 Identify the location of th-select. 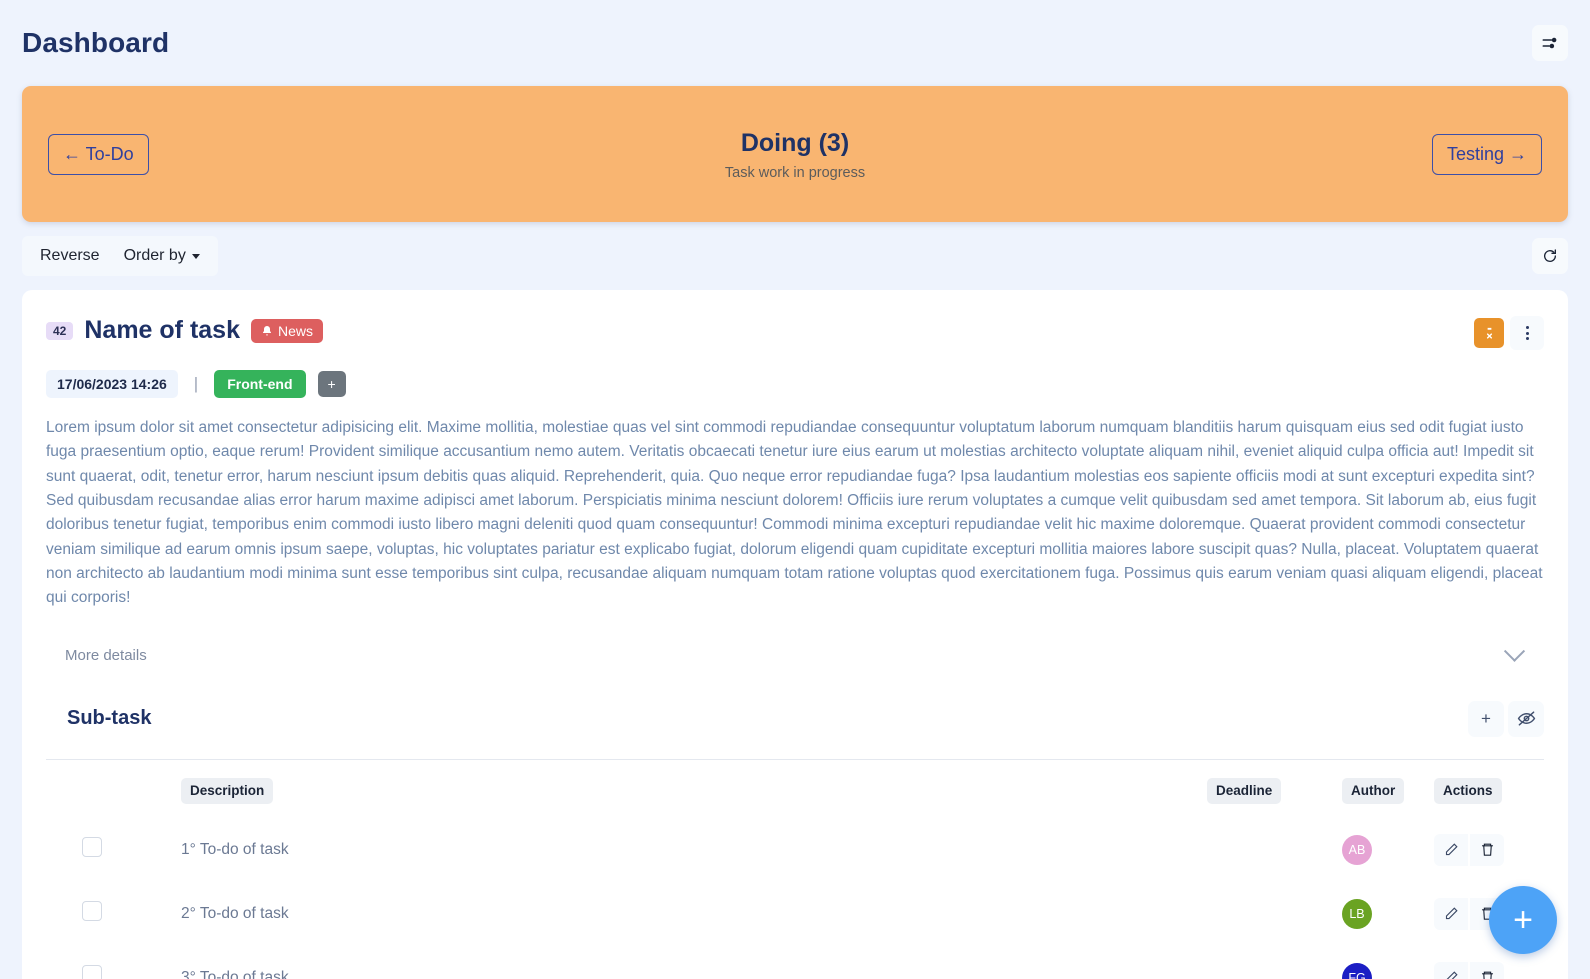
(113, 788).